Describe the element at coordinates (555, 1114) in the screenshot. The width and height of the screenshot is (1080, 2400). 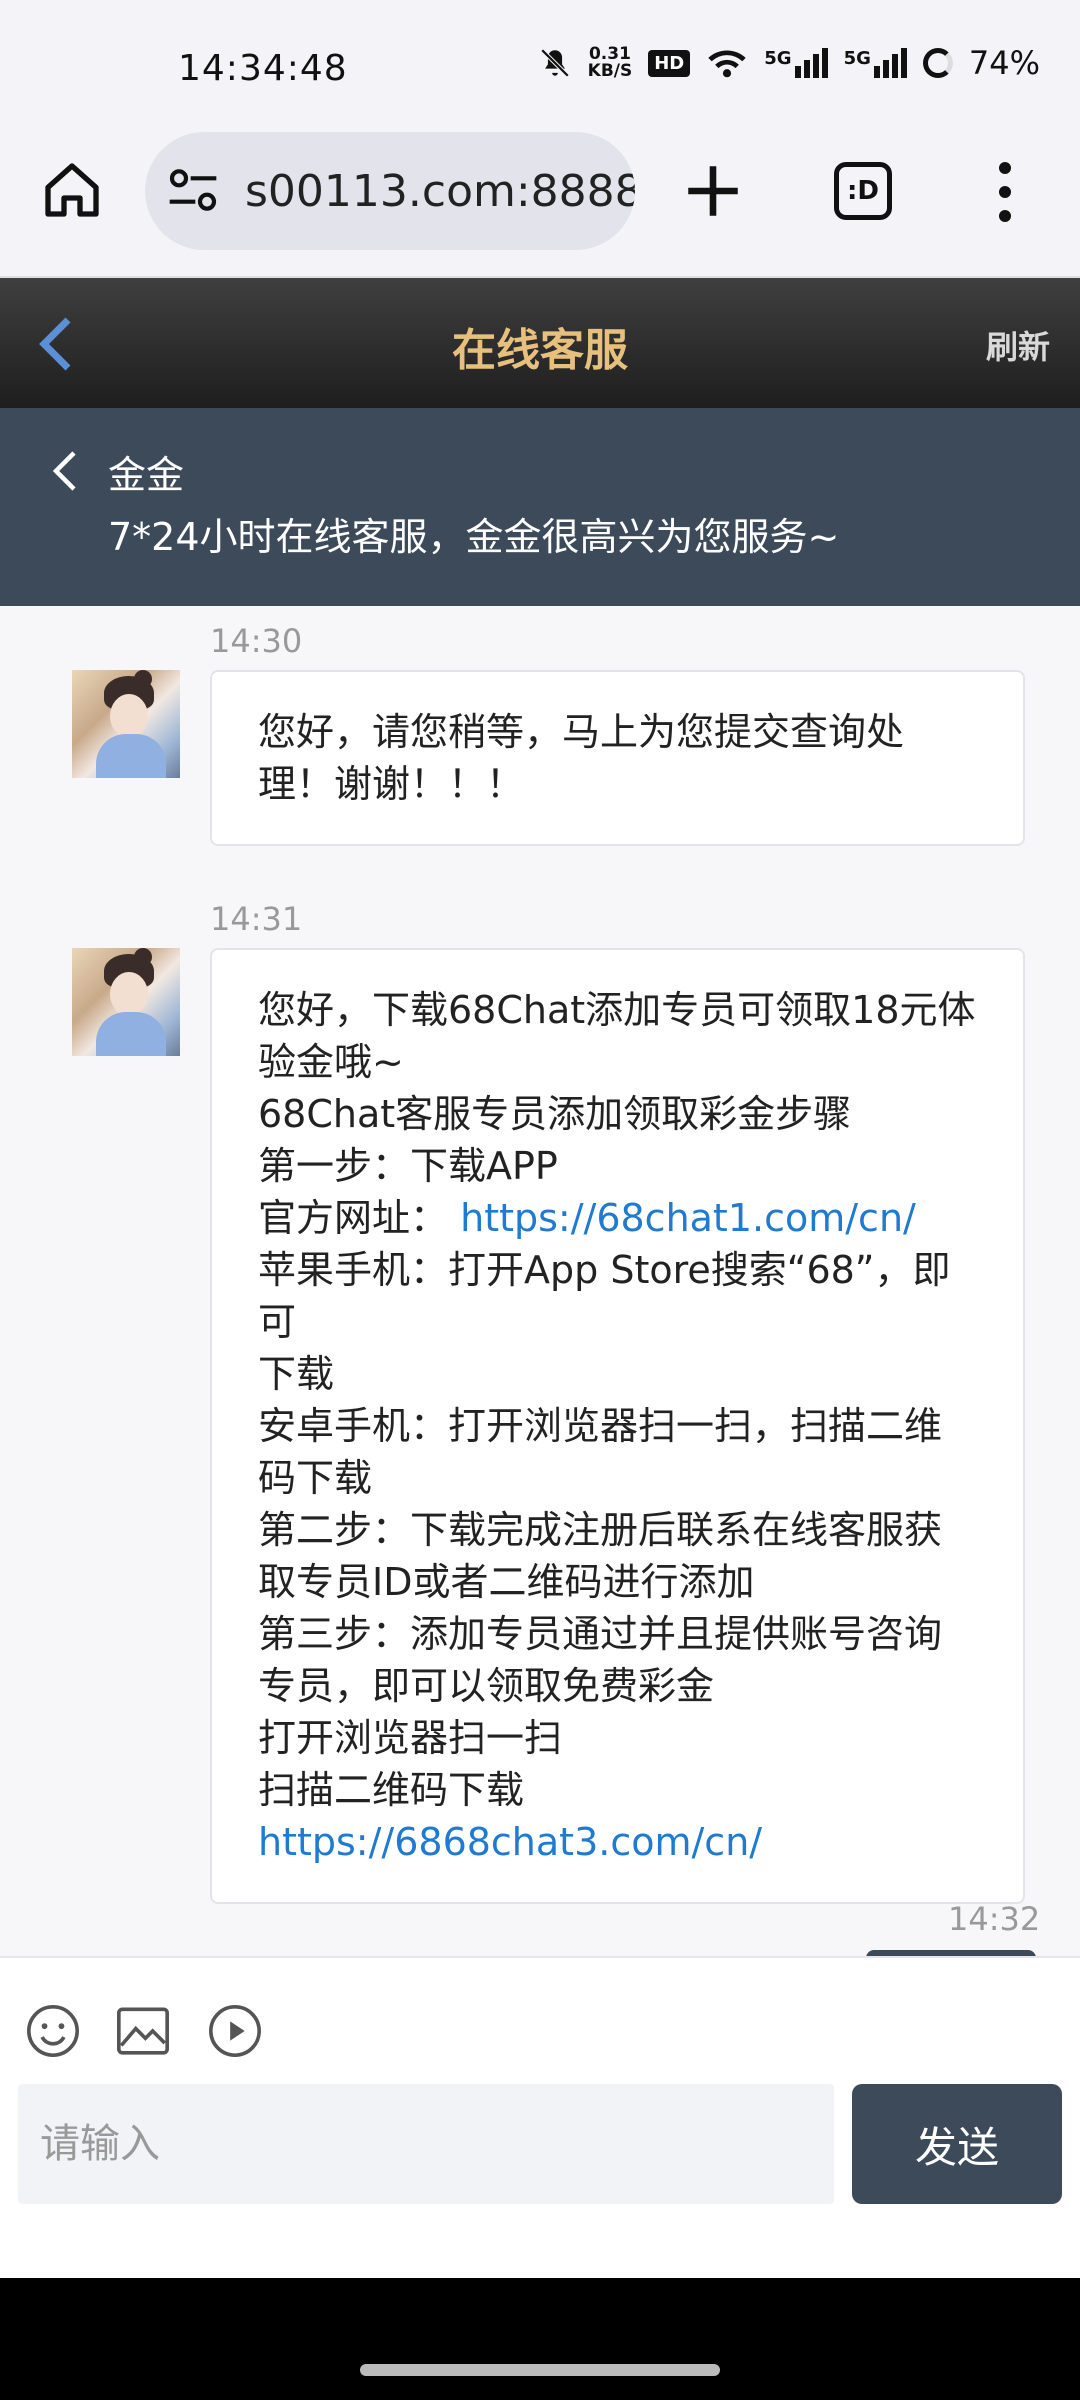
I see `message-line: 68Chat客服专员添加领取彩金步骤` at that location.